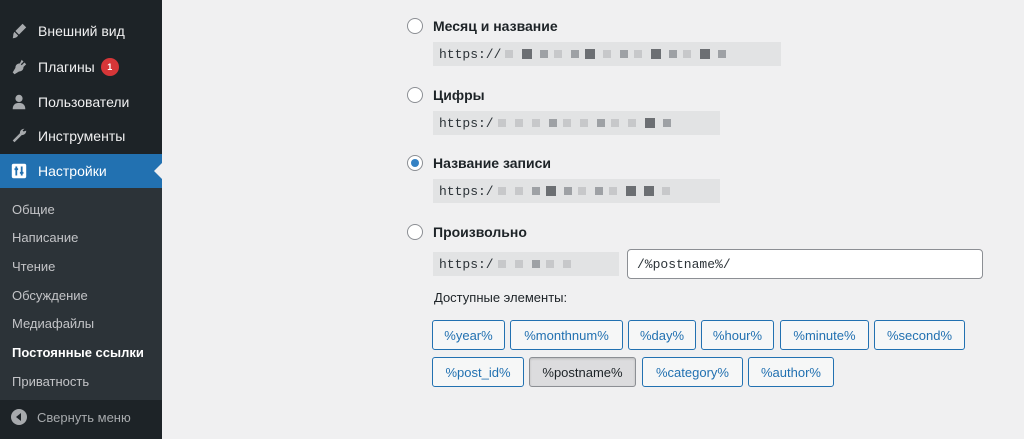 The image size is (1024, 439). I want to click on option-label: Название записи, so click(492, 163).